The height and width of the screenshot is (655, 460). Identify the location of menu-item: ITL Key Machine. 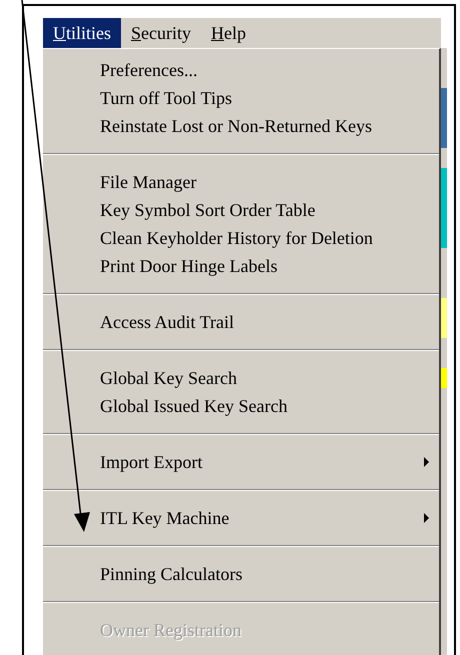
(241, 518).